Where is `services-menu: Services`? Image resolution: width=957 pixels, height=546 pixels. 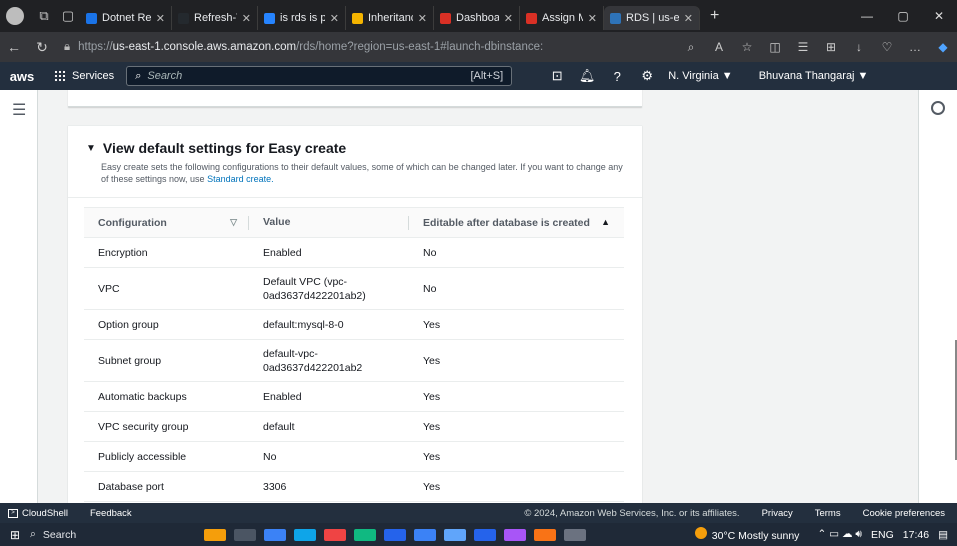 services-menu: Services is located at coordinates (84, 76).